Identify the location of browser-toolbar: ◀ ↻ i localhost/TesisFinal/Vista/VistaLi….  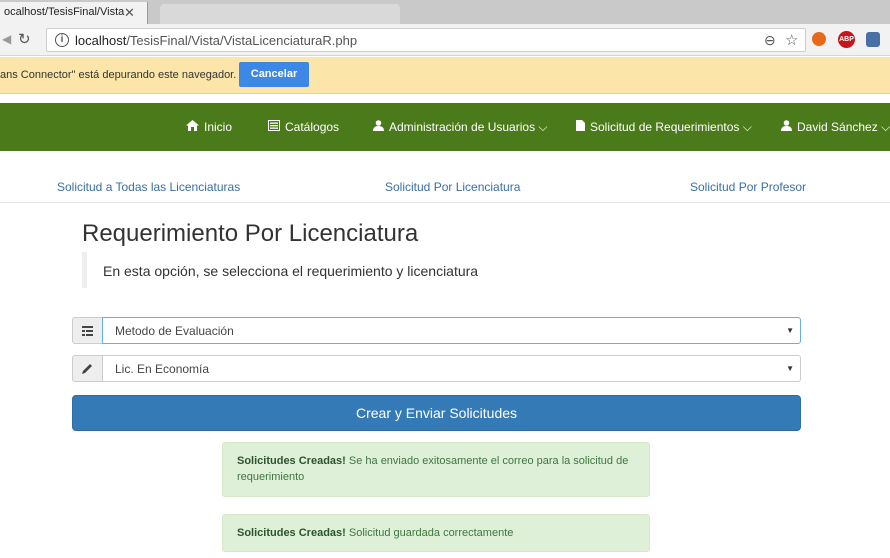
(445, 40).